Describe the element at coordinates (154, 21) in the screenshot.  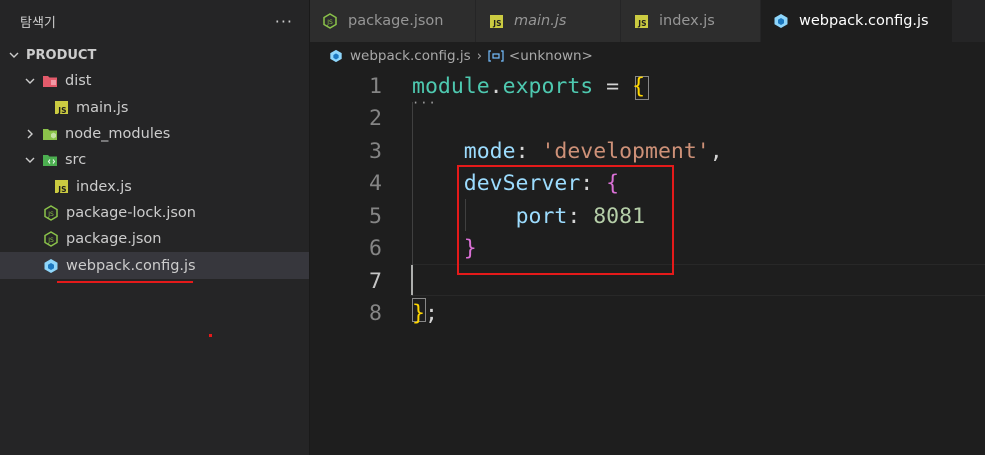
I see `explorer-header: 탐색기 ···` at that location.